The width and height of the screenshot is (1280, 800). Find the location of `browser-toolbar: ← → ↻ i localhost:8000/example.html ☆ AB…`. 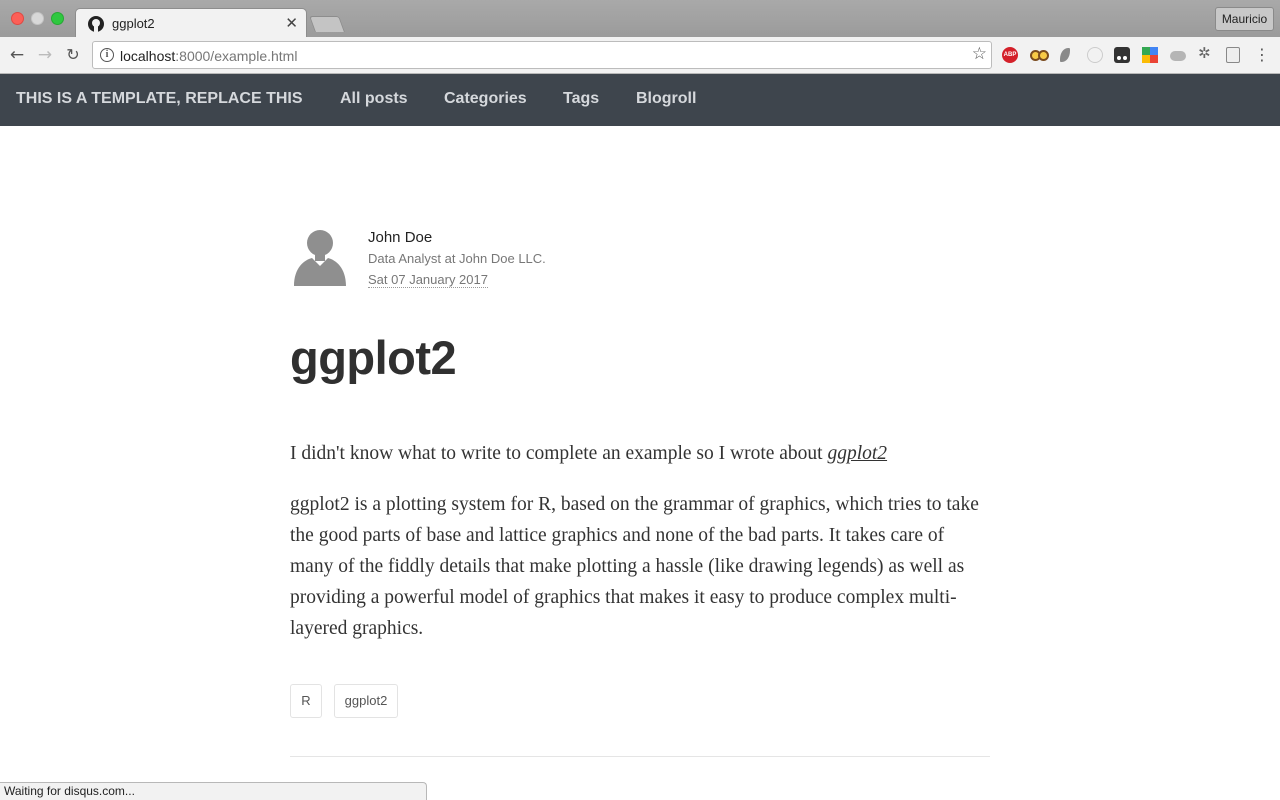

browser-toolbar: ← → ↻ i localhost:8000/example.html ☆ AB… is located at coordinates (640, 55).